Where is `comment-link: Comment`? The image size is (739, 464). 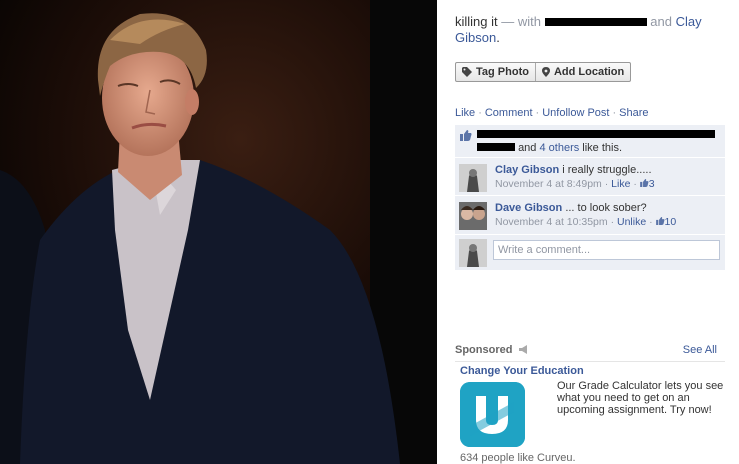
comment-link: Comment is located at coordinates (509, 113).